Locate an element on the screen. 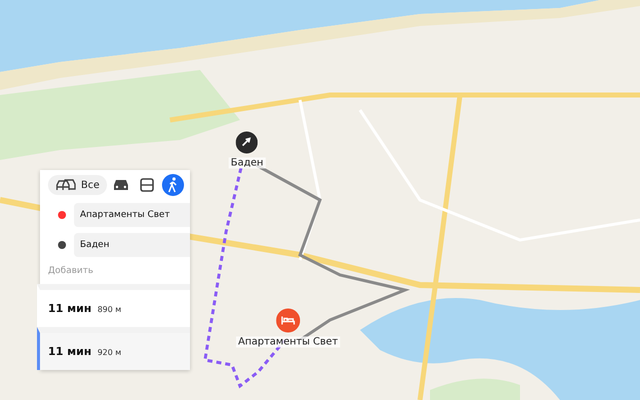 Image resolution: width=640 pixels, height=400 pixels. route-option: 11 мин 920 м is located at coordinates (113, 348).